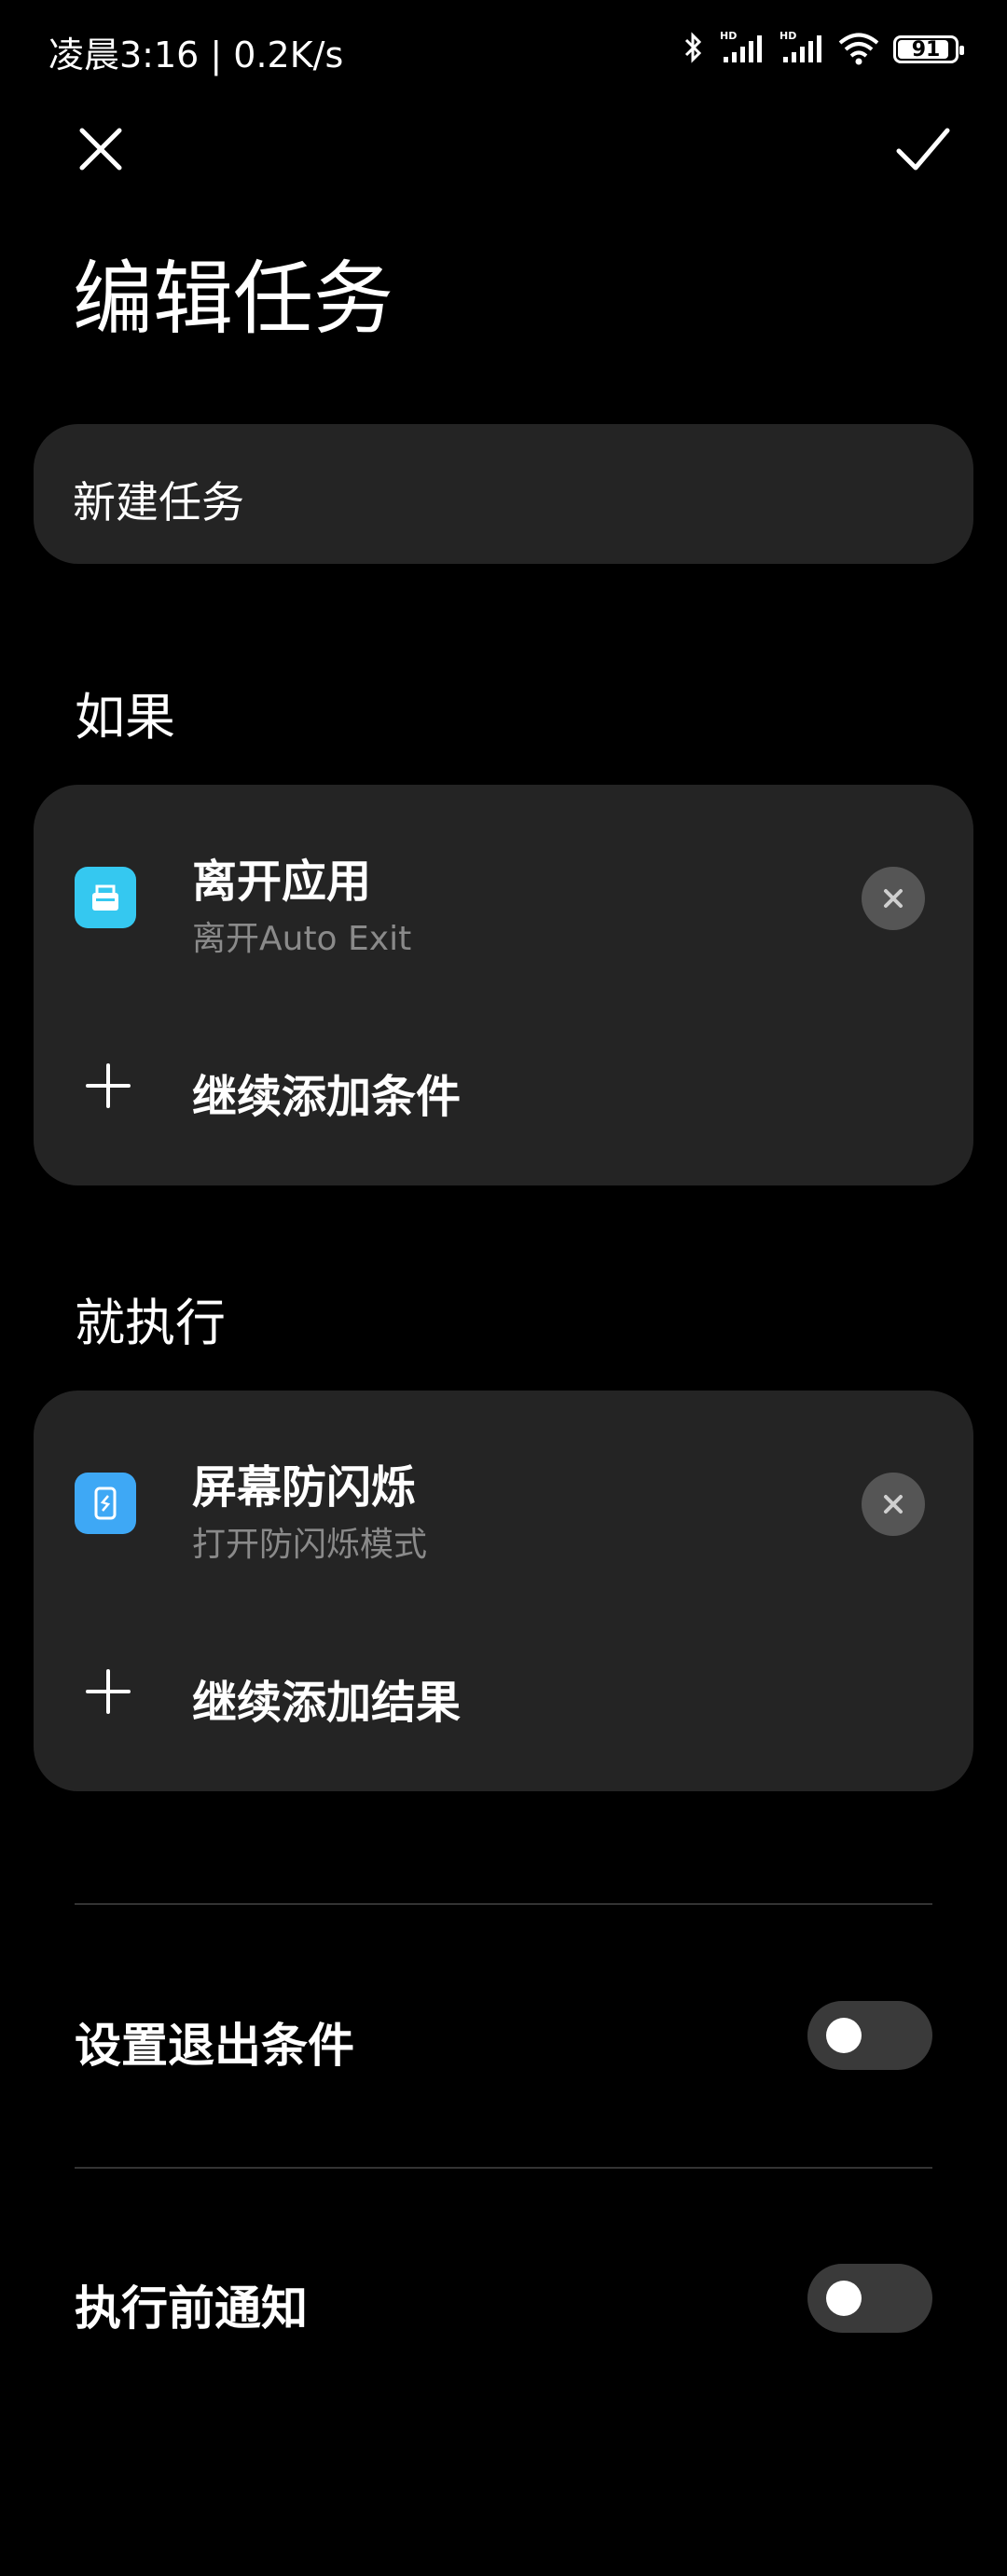  I want to click on screen-flicker-icon, so click(105, 1503).